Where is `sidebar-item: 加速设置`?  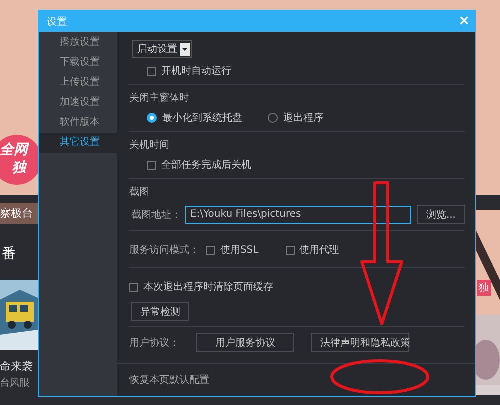
sidebar-item: 加速设置 is located at coordinates (78, 103).